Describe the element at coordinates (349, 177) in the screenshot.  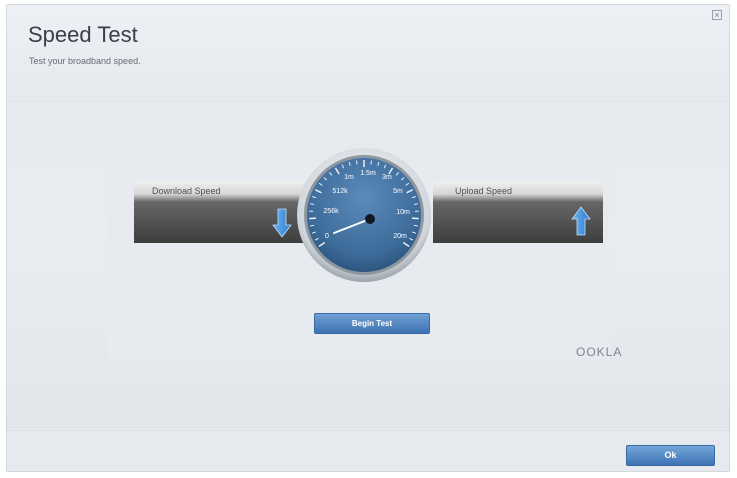
I see `gauge-label-1m: 1m` at that location.